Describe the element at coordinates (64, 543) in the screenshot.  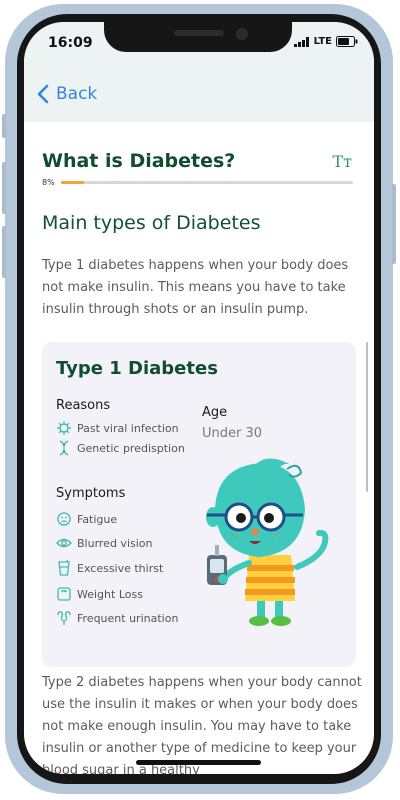
I see `eye-icon` at that location.